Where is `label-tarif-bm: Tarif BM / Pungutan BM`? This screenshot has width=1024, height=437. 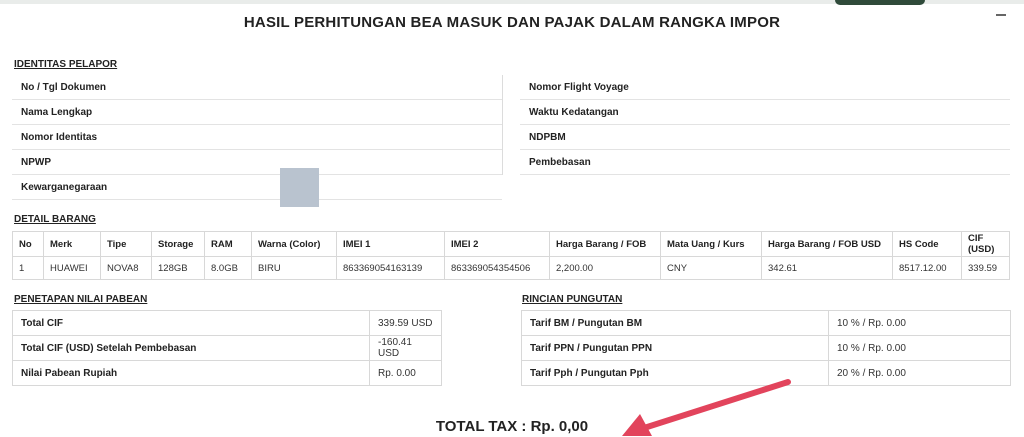
label-tarif-bm: Tarif BM / Pungutan BM is located at coordinates (675, 323).